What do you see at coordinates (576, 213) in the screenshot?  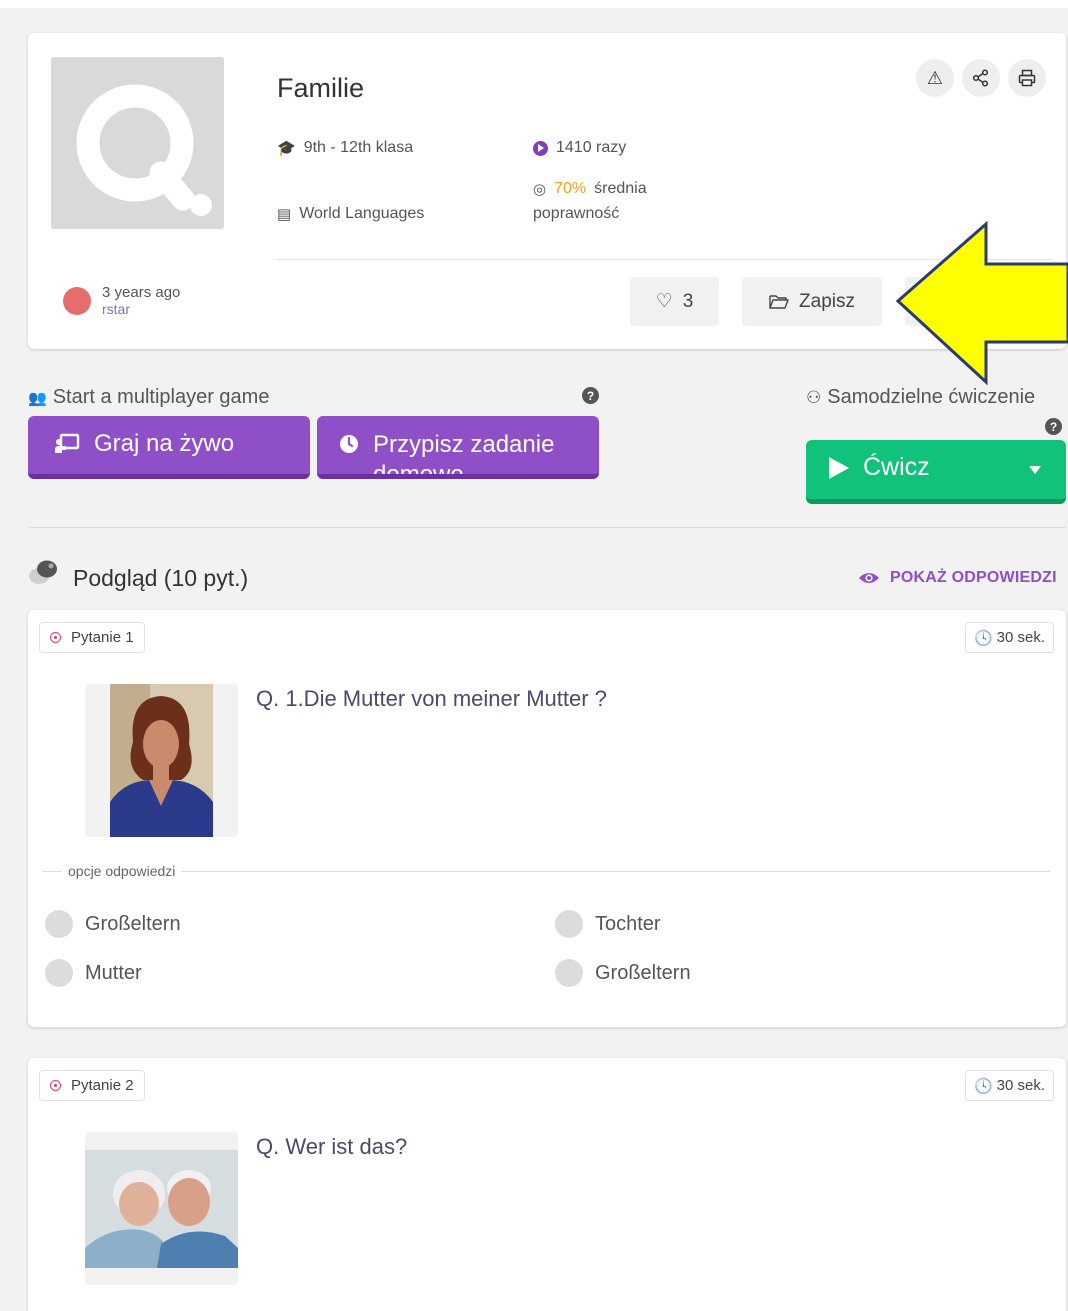 I see `accuracy-label-2: poprawność` at bounding box center [576, 213].